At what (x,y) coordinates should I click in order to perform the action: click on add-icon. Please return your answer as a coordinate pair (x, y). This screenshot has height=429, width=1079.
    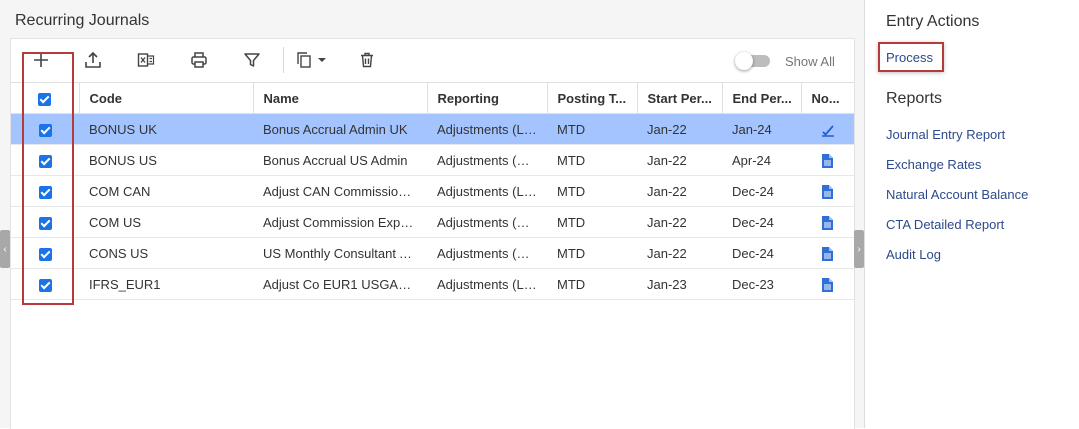
    Looking at the image, I should click on (41, 60).